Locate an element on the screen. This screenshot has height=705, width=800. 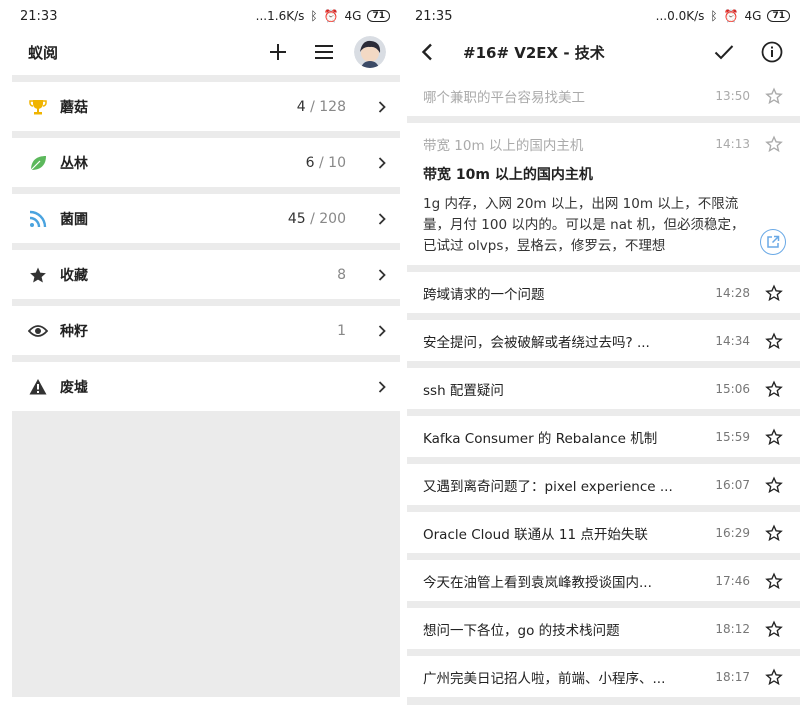
category-item-jungle: 丛林 6 / 10 is located at coordinates (206, 162).